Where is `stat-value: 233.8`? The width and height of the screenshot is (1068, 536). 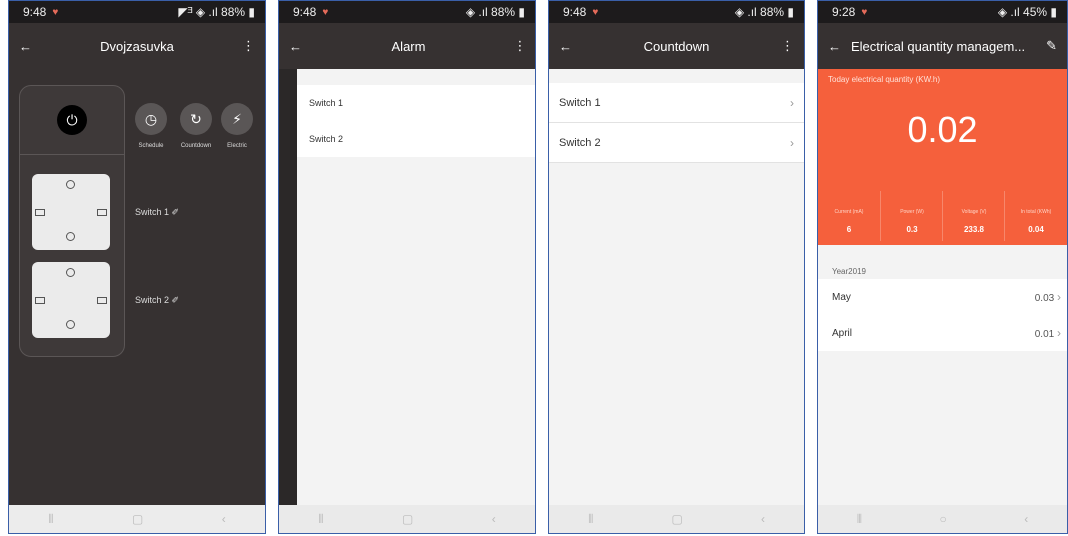
stat-value: 233.8 is located at coordinates (974, 229).